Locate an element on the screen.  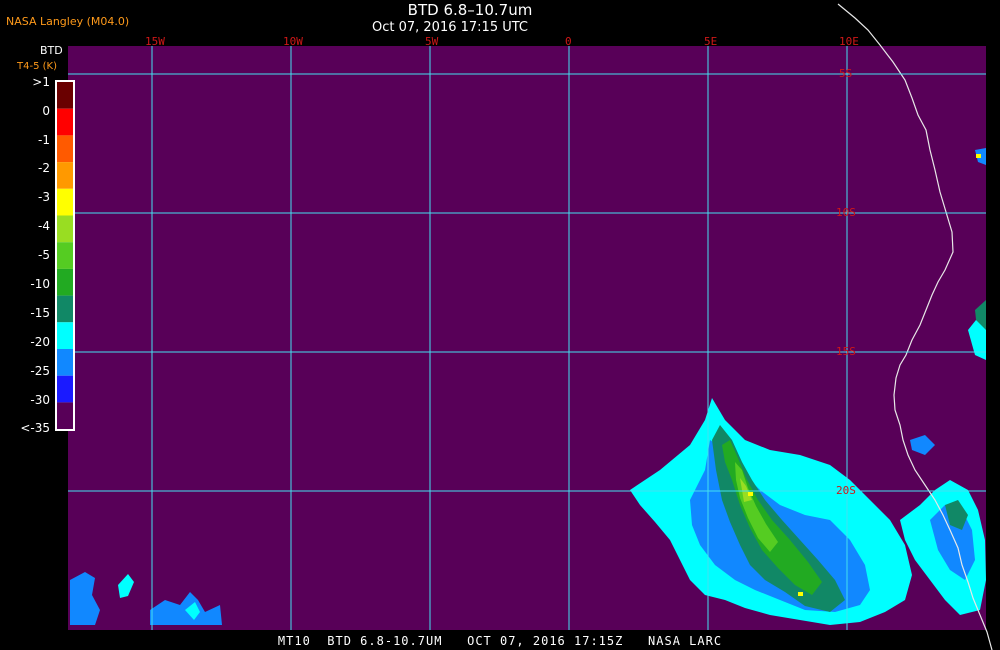
lon-label-10w: 10W is located at coordinates (293, 41).